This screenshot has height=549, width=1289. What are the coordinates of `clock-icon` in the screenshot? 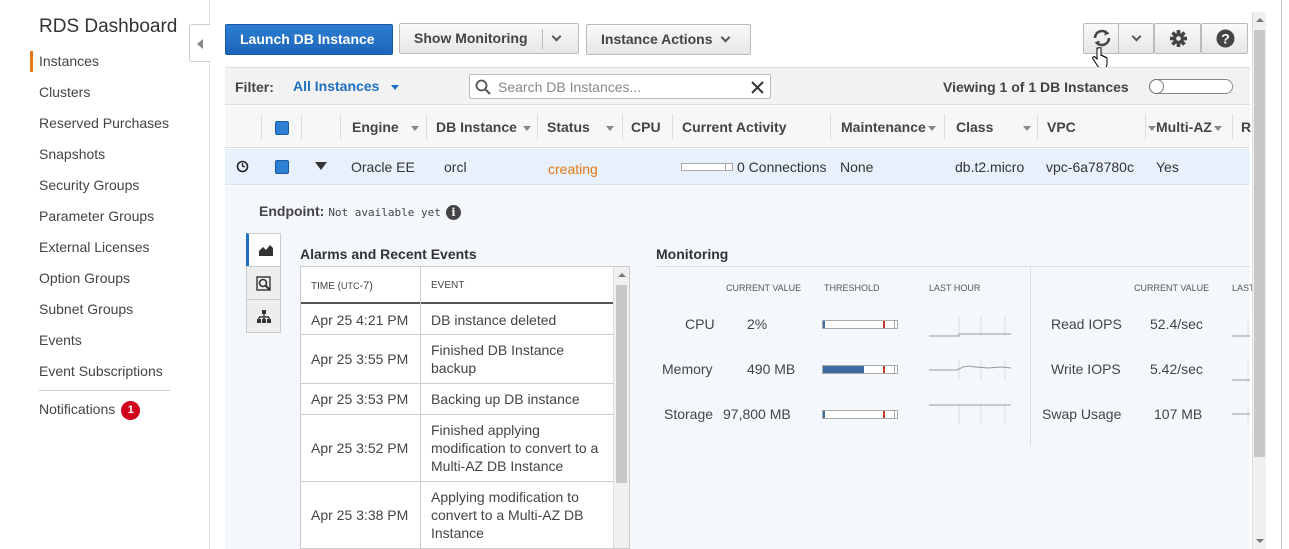 It's located at (242, 166).